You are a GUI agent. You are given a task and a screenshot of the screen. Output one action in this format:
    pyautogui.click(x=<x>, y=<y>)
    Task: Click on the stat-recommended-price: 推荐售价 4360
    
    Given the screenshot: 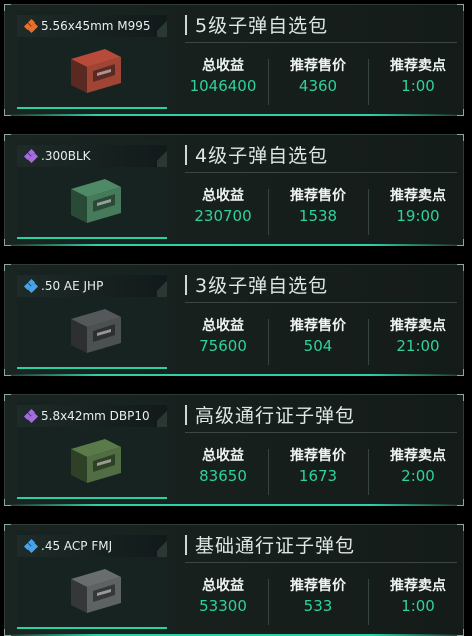 What is the action you would take?
    pyautogui.click(x=318, y=75)
    